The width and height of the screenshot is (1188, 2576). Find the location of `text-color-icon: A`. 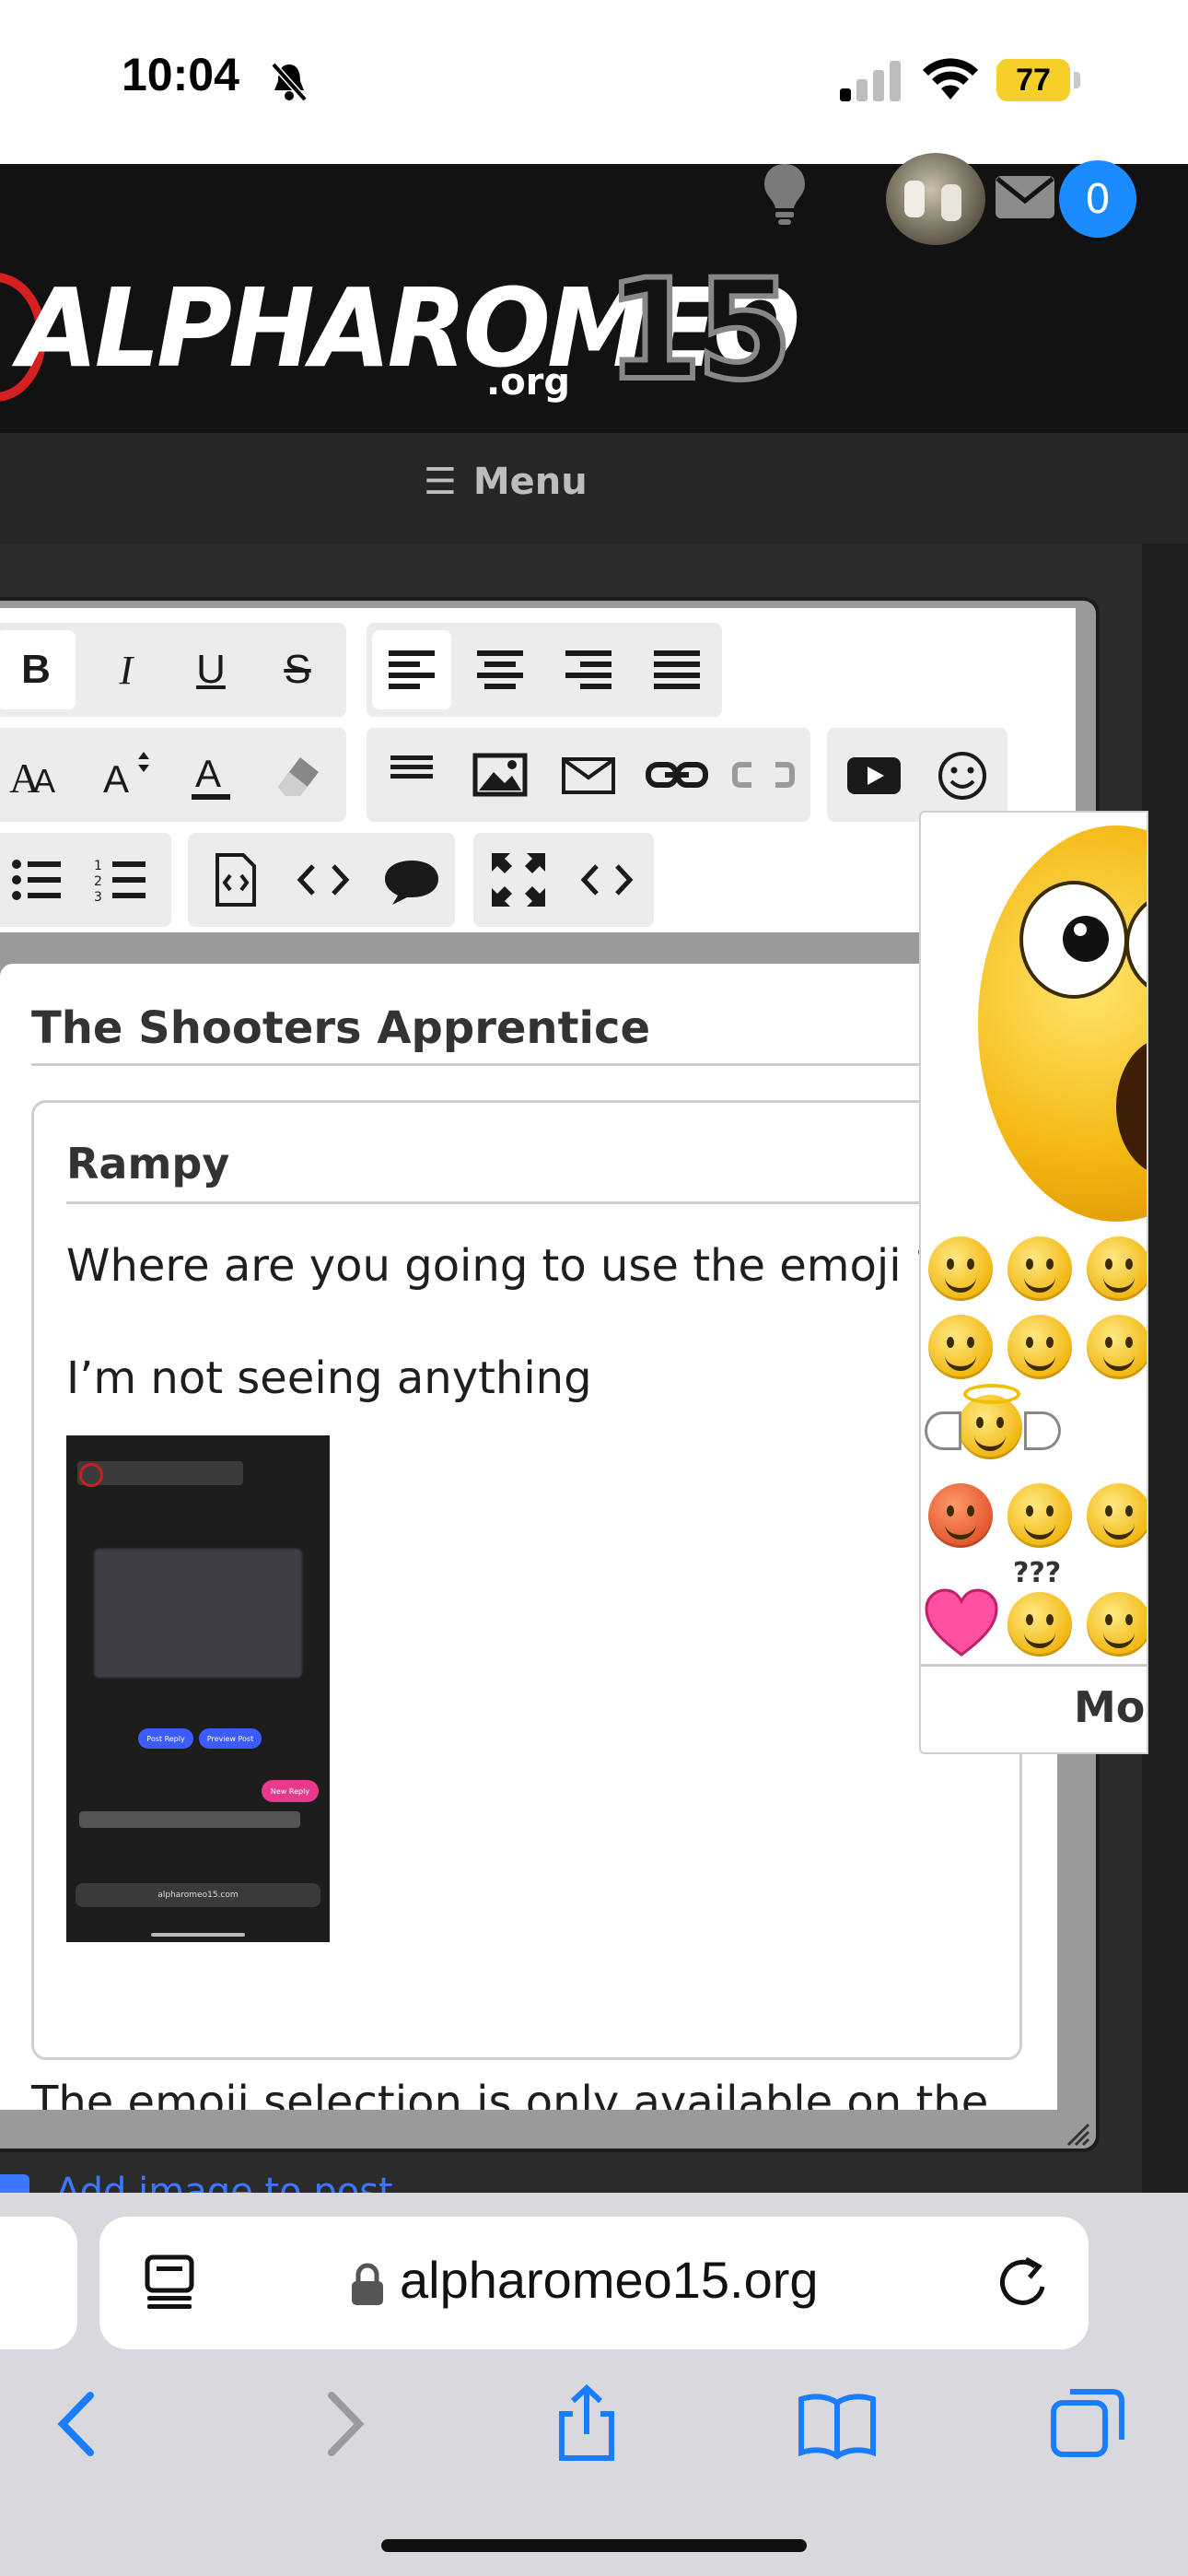

text-color-icon: A is located at coordinates (210, 774).